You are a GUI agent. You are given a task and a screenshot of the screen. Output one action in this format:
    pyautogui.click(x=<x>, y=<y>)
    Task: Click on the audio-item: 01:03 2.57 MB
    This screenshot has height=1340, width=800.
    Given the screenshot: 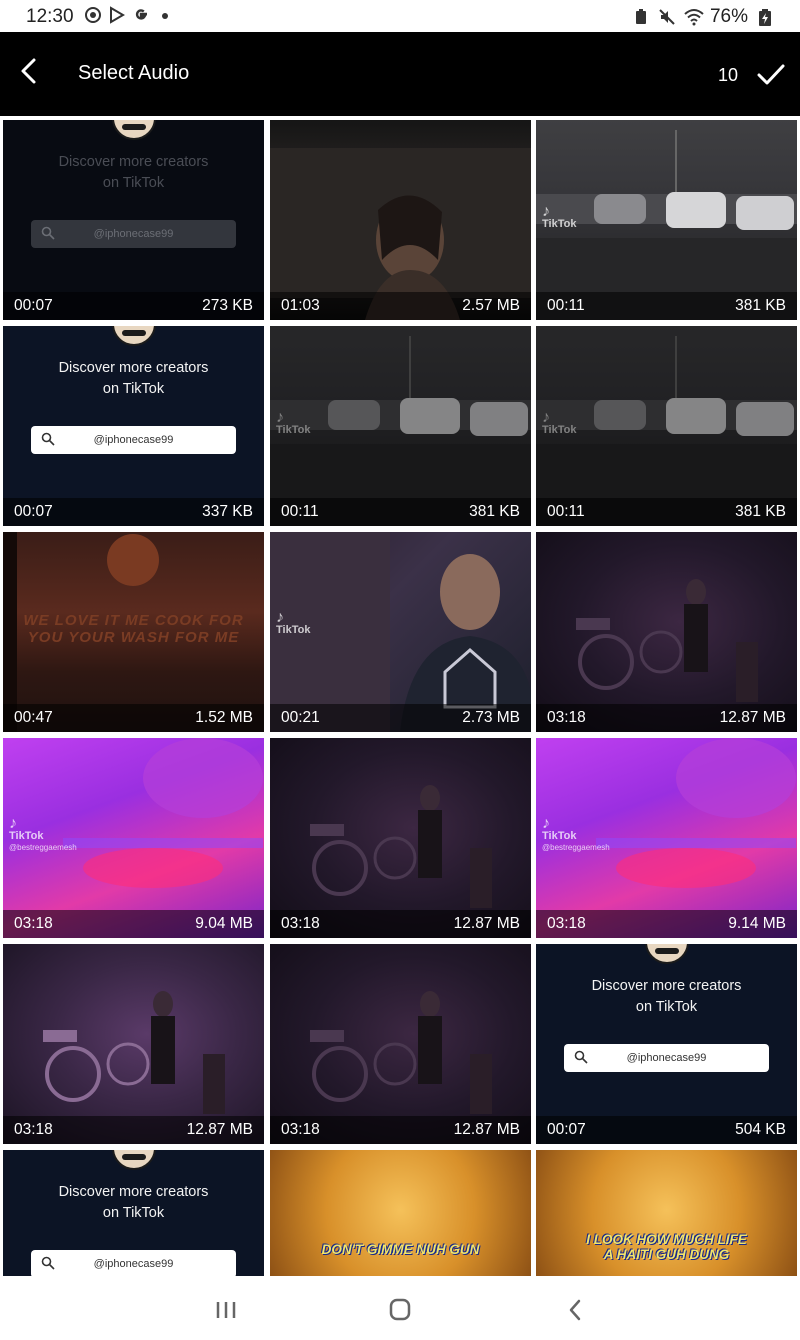 What is the action you would take?
    pyautogui.click(x=400, y=220)
    